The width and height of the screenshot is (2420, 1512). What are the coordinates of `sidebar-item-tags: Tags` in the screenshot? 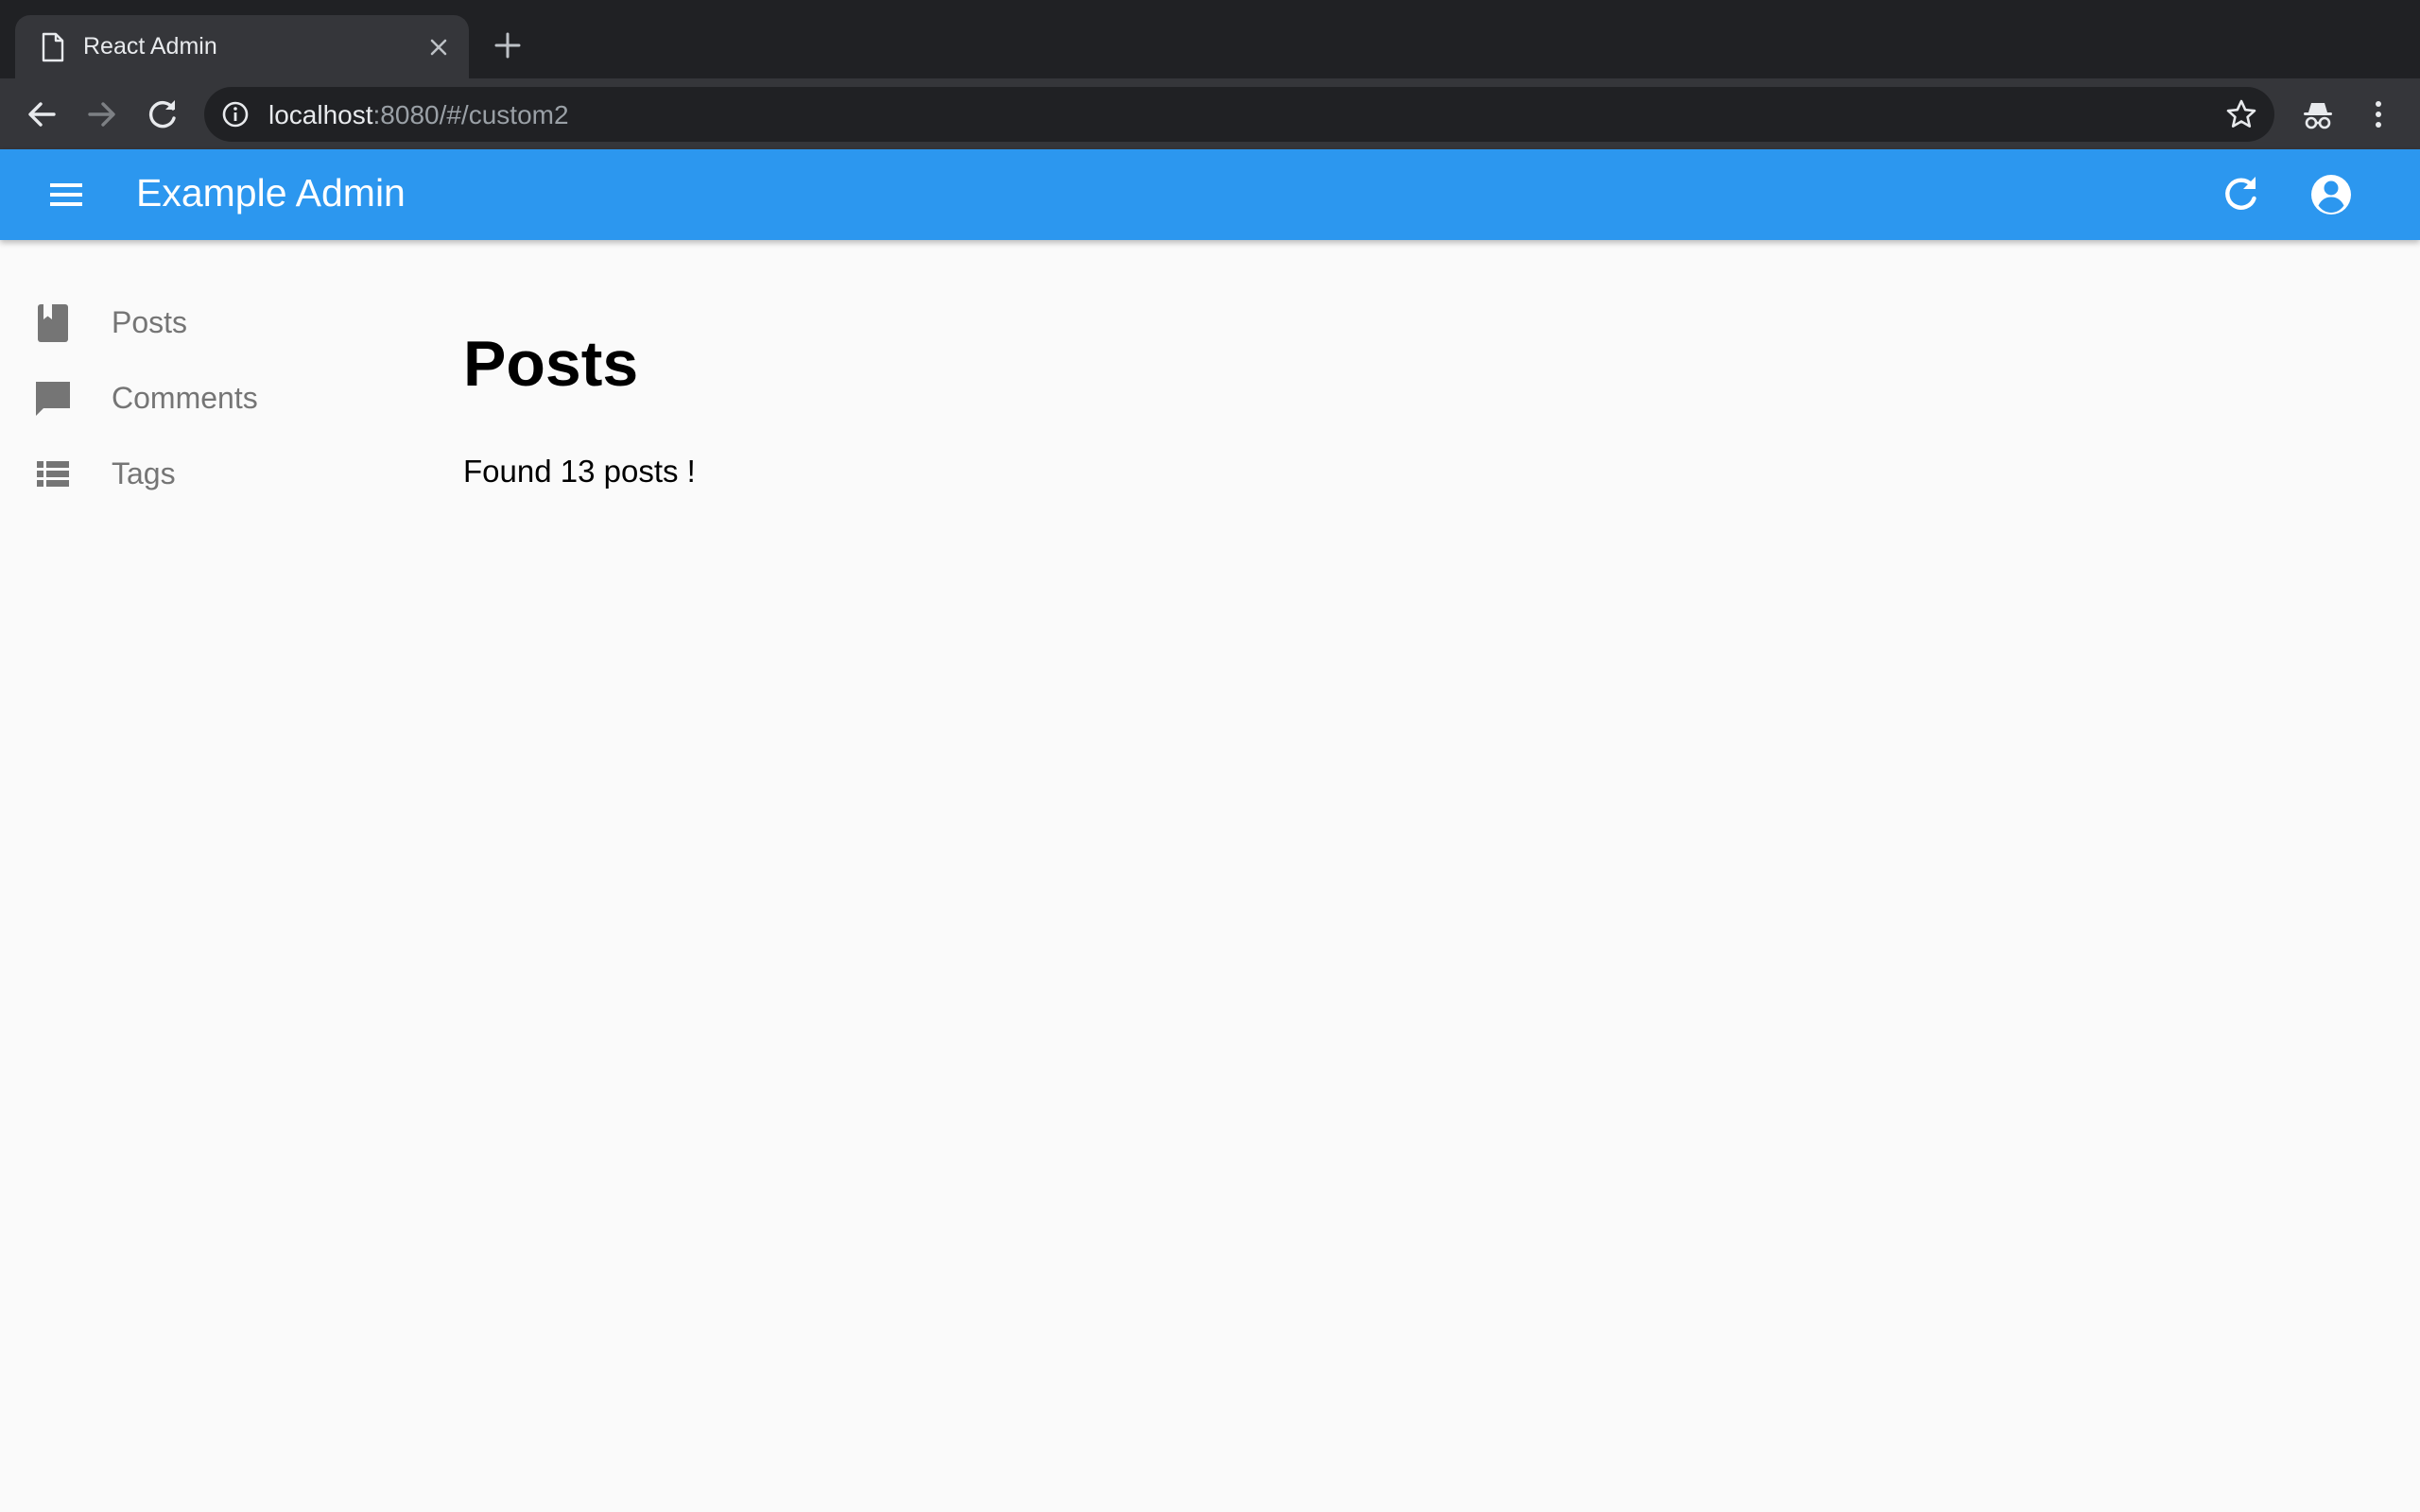 It's located at (208, 472).